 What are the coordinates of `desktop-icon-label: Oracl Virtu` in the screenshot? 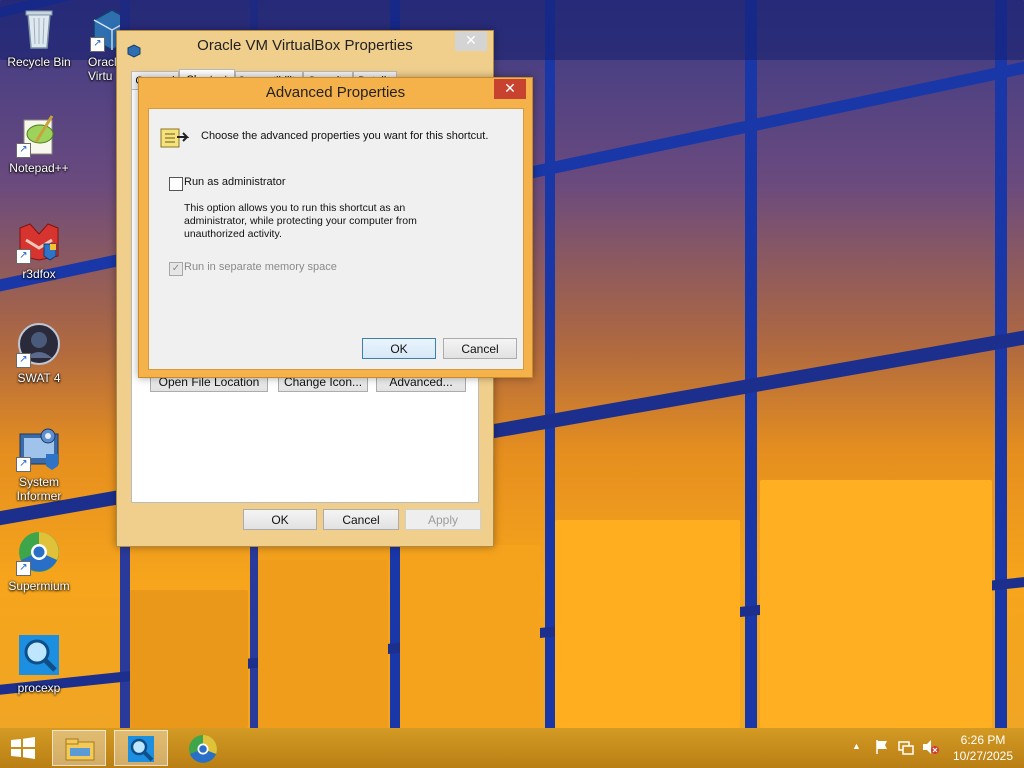 It's located at (102, 69).